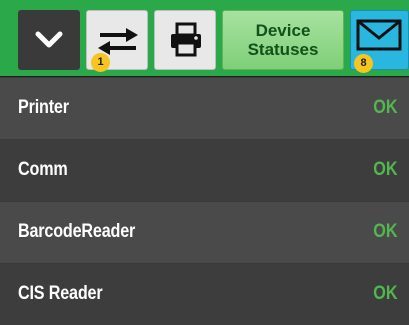 This screenshot has height=325, width=409. I want to click on printer-icon, so click(186, 39).